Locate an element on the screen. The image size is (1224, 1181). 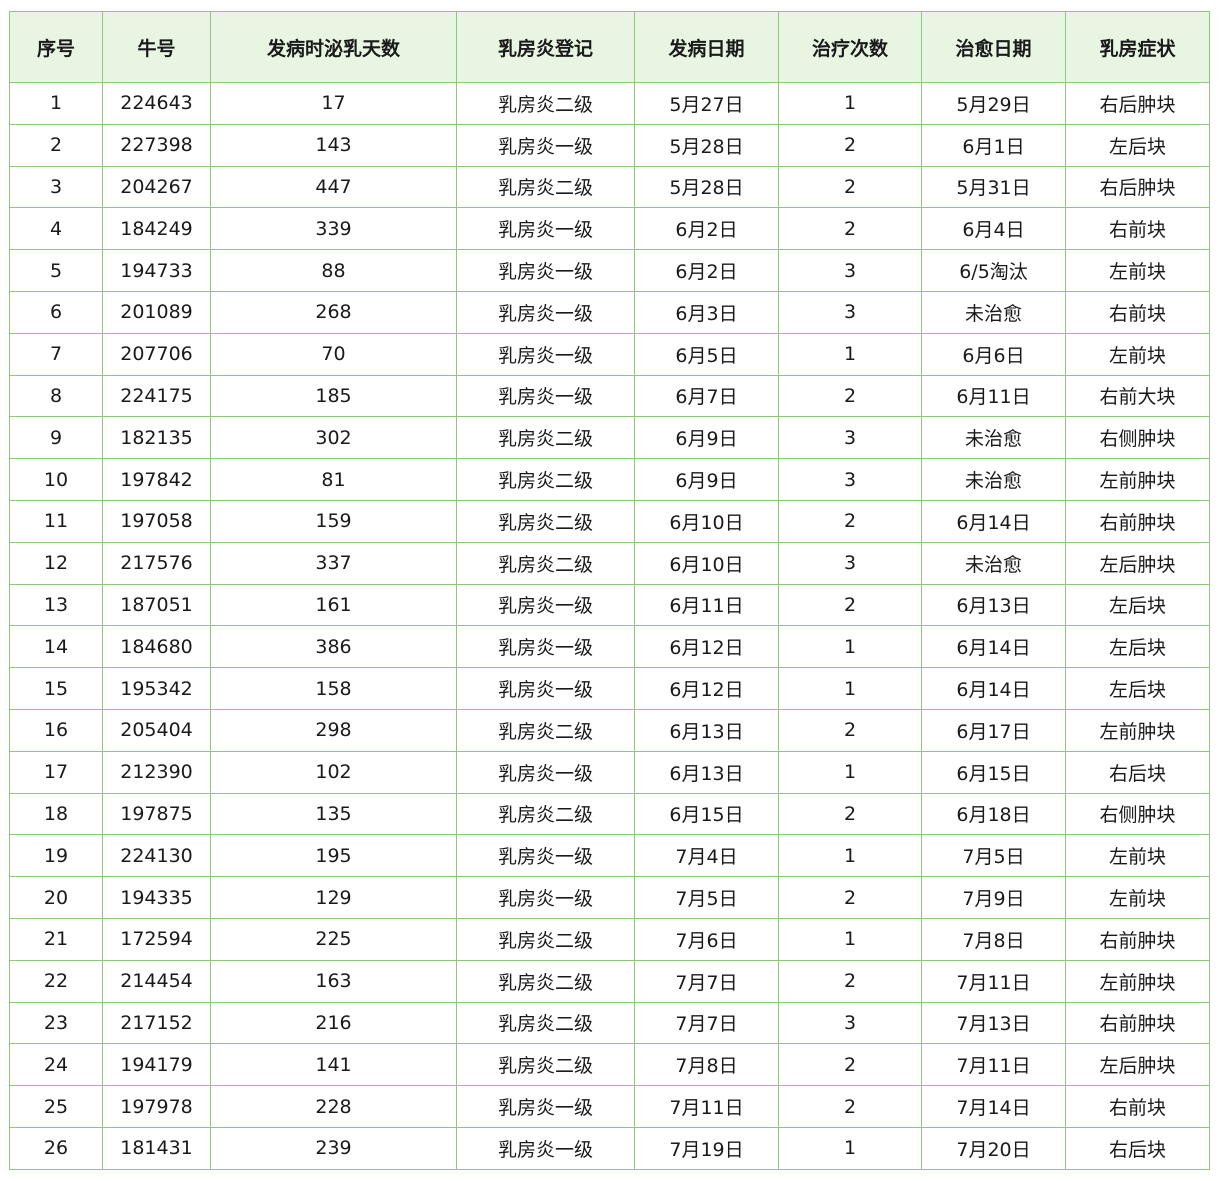
cell-cure-date: 6月14日 is located at coordinates (993, 688).